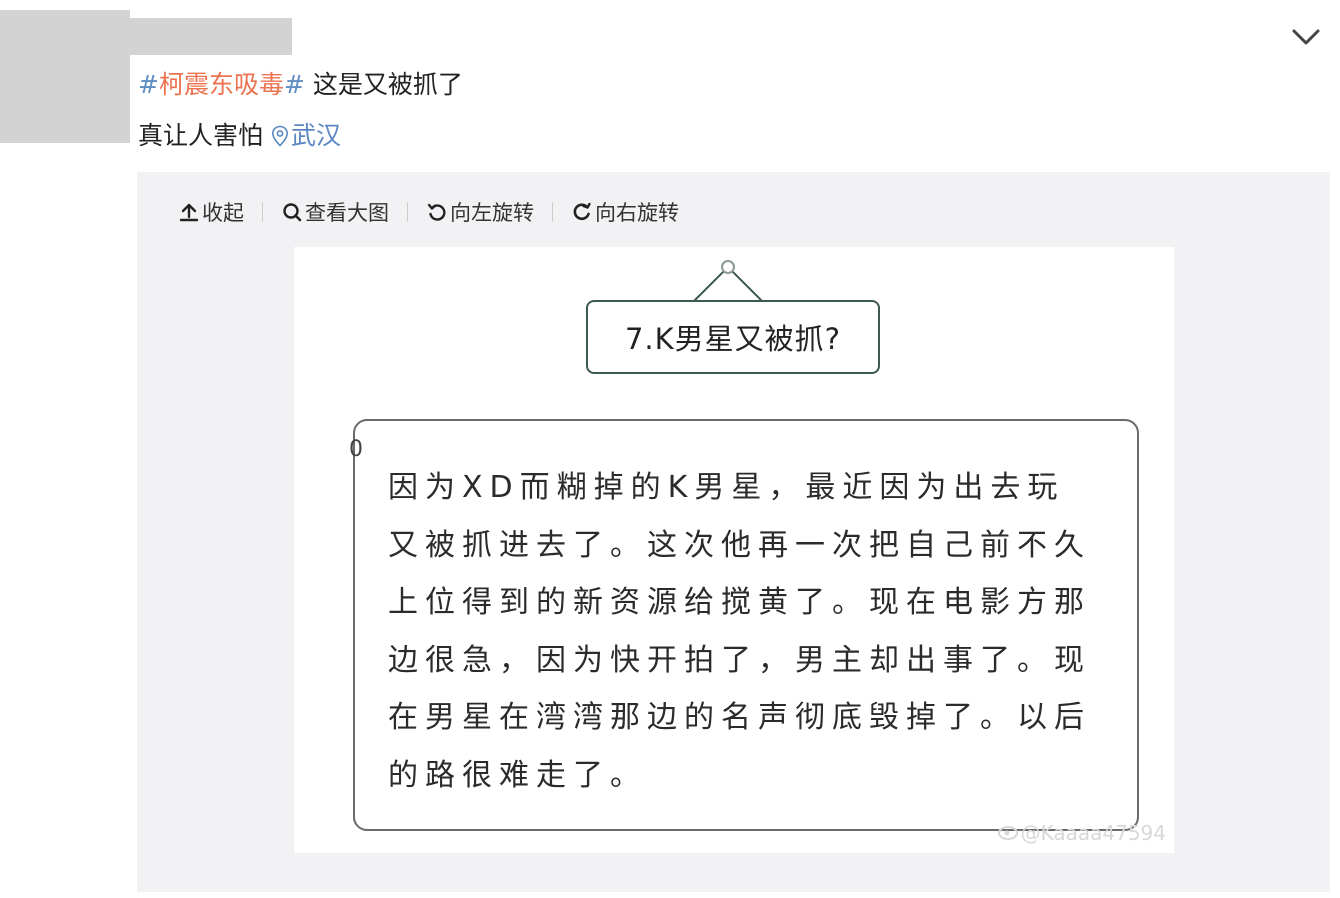 The height and width of the screenshot is (898, 1340). I want to click on weibo-logo-icon, so click(1007, 833).